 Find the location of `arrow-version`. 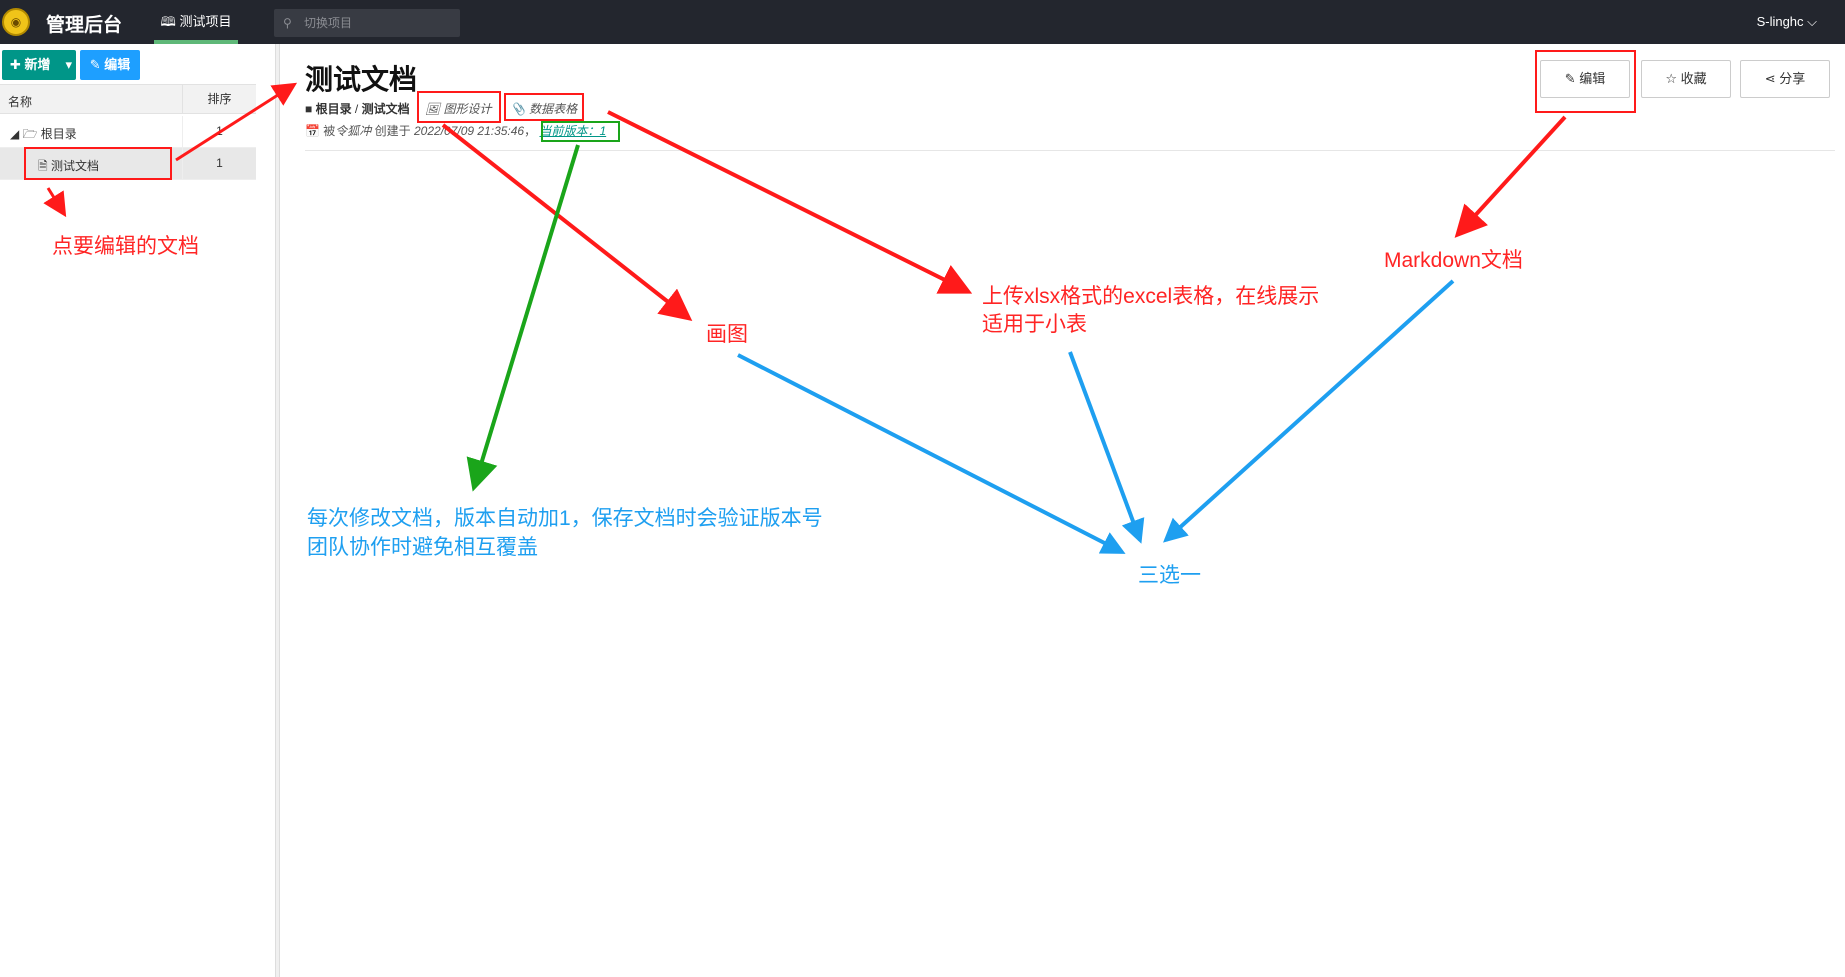

arrow-version is located at coordinates (523, 318).